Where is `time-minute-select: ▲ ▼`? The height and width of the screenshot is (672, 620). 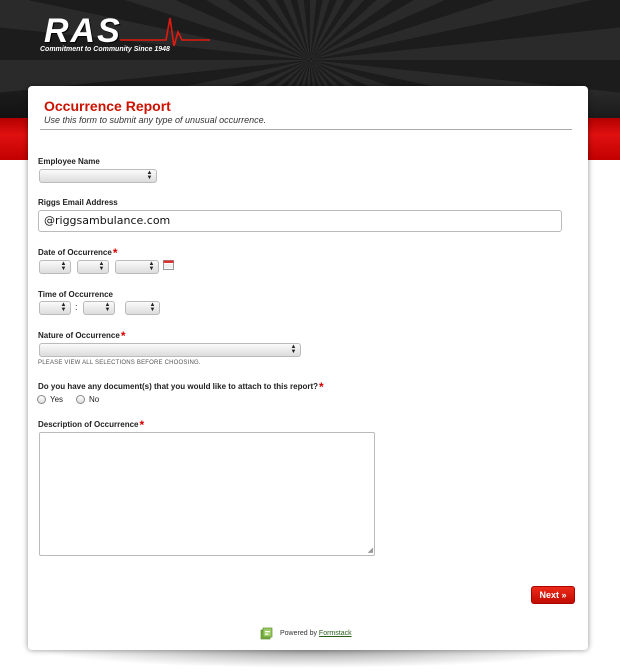 time-minute-select: ▲ ▼ is located at coordinates (99, 308).